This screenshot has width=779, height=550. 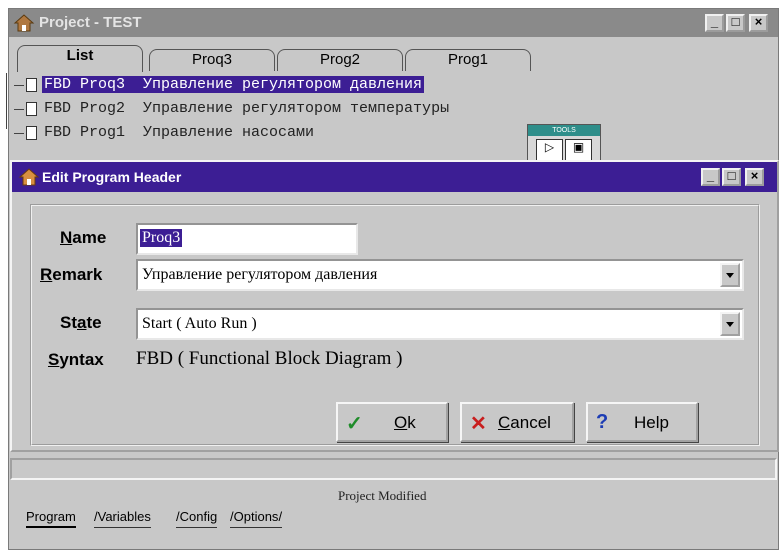 What do you see at coordinates (651, 422) in the screenshot?
I see `help-label: Help` at bounding box center [651, 422].